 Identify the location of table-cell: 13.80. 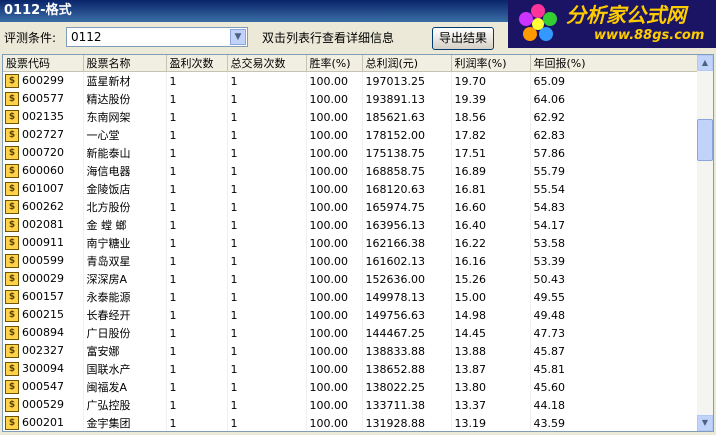
(491, 387).